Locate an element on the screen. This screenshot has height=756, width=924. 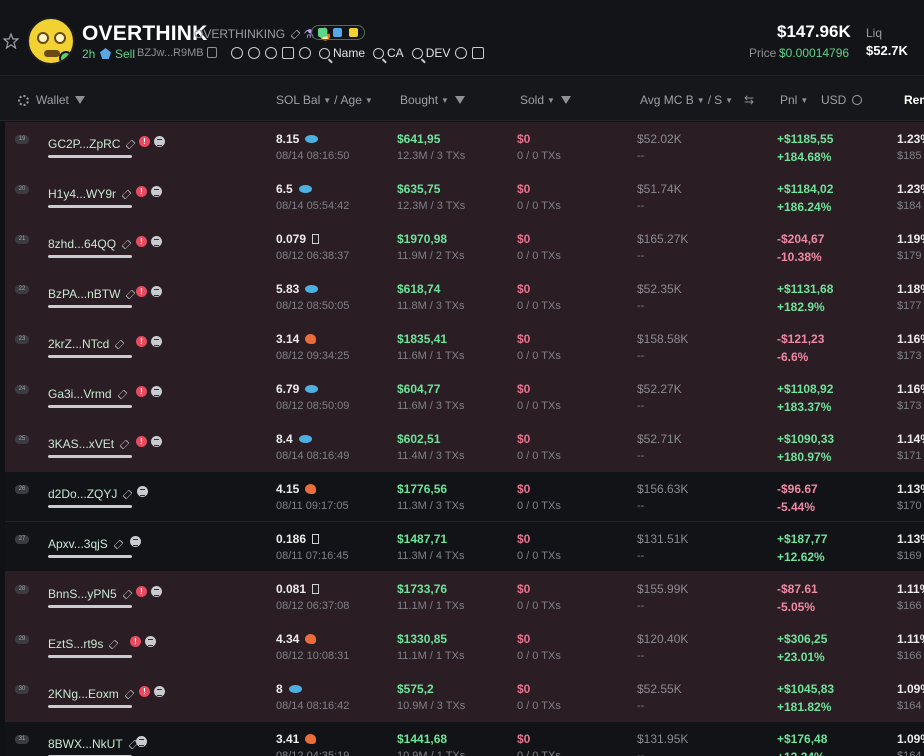
wallet-address: BzPA...nBTW is located at coordinates (92, 294).